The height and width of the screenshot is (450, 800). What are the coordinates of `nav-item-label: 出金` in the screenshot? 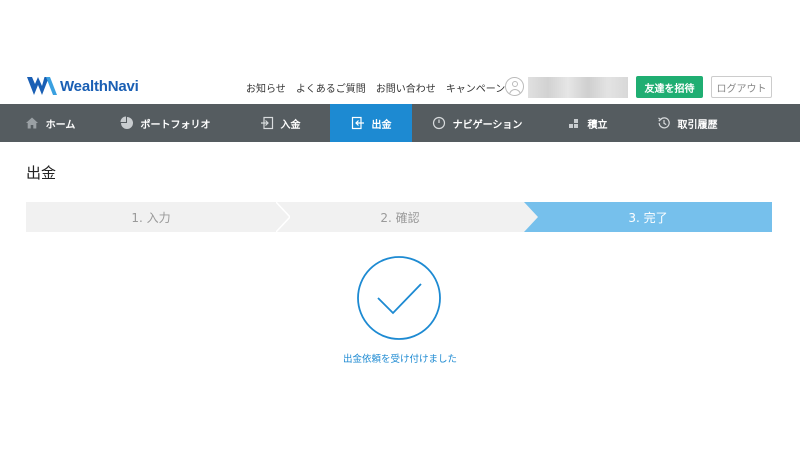 It's located at (381, 125).